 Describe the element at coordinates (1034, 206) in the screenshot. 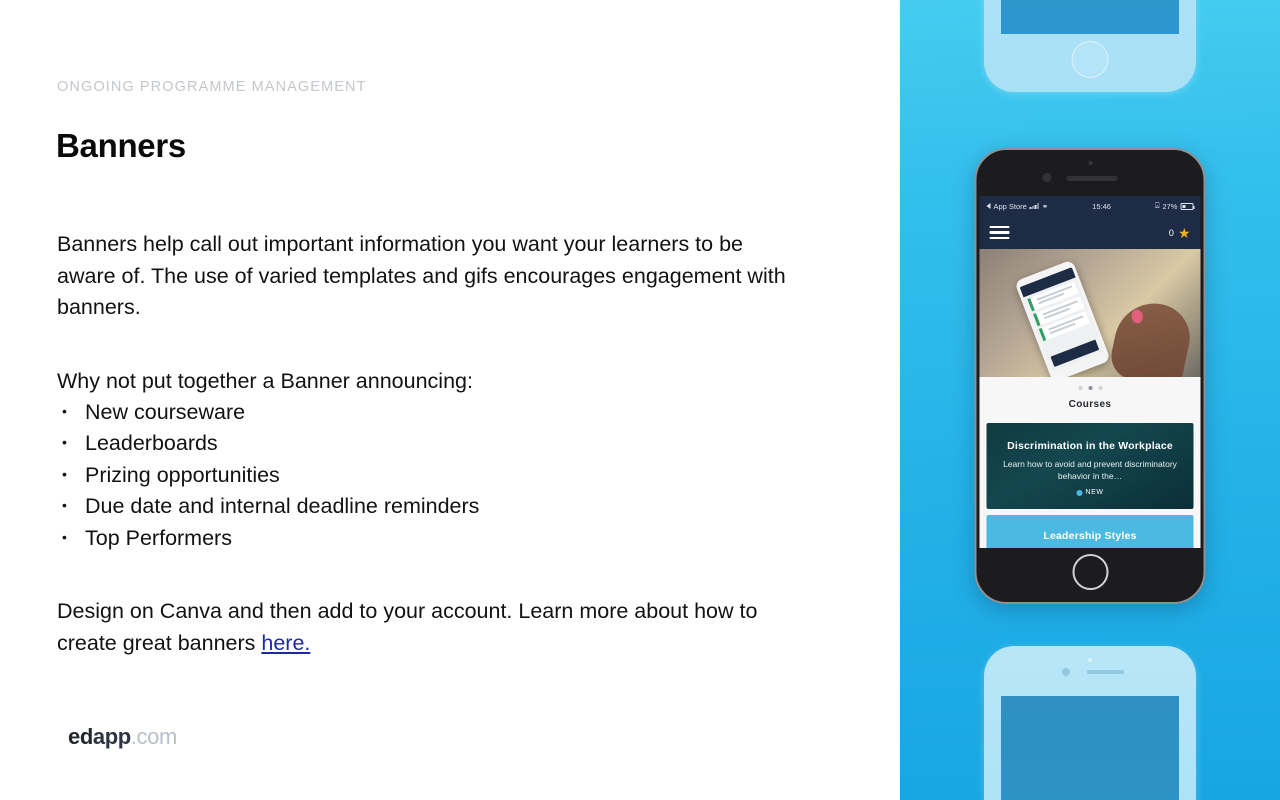

I see `signal-icon` at that location.